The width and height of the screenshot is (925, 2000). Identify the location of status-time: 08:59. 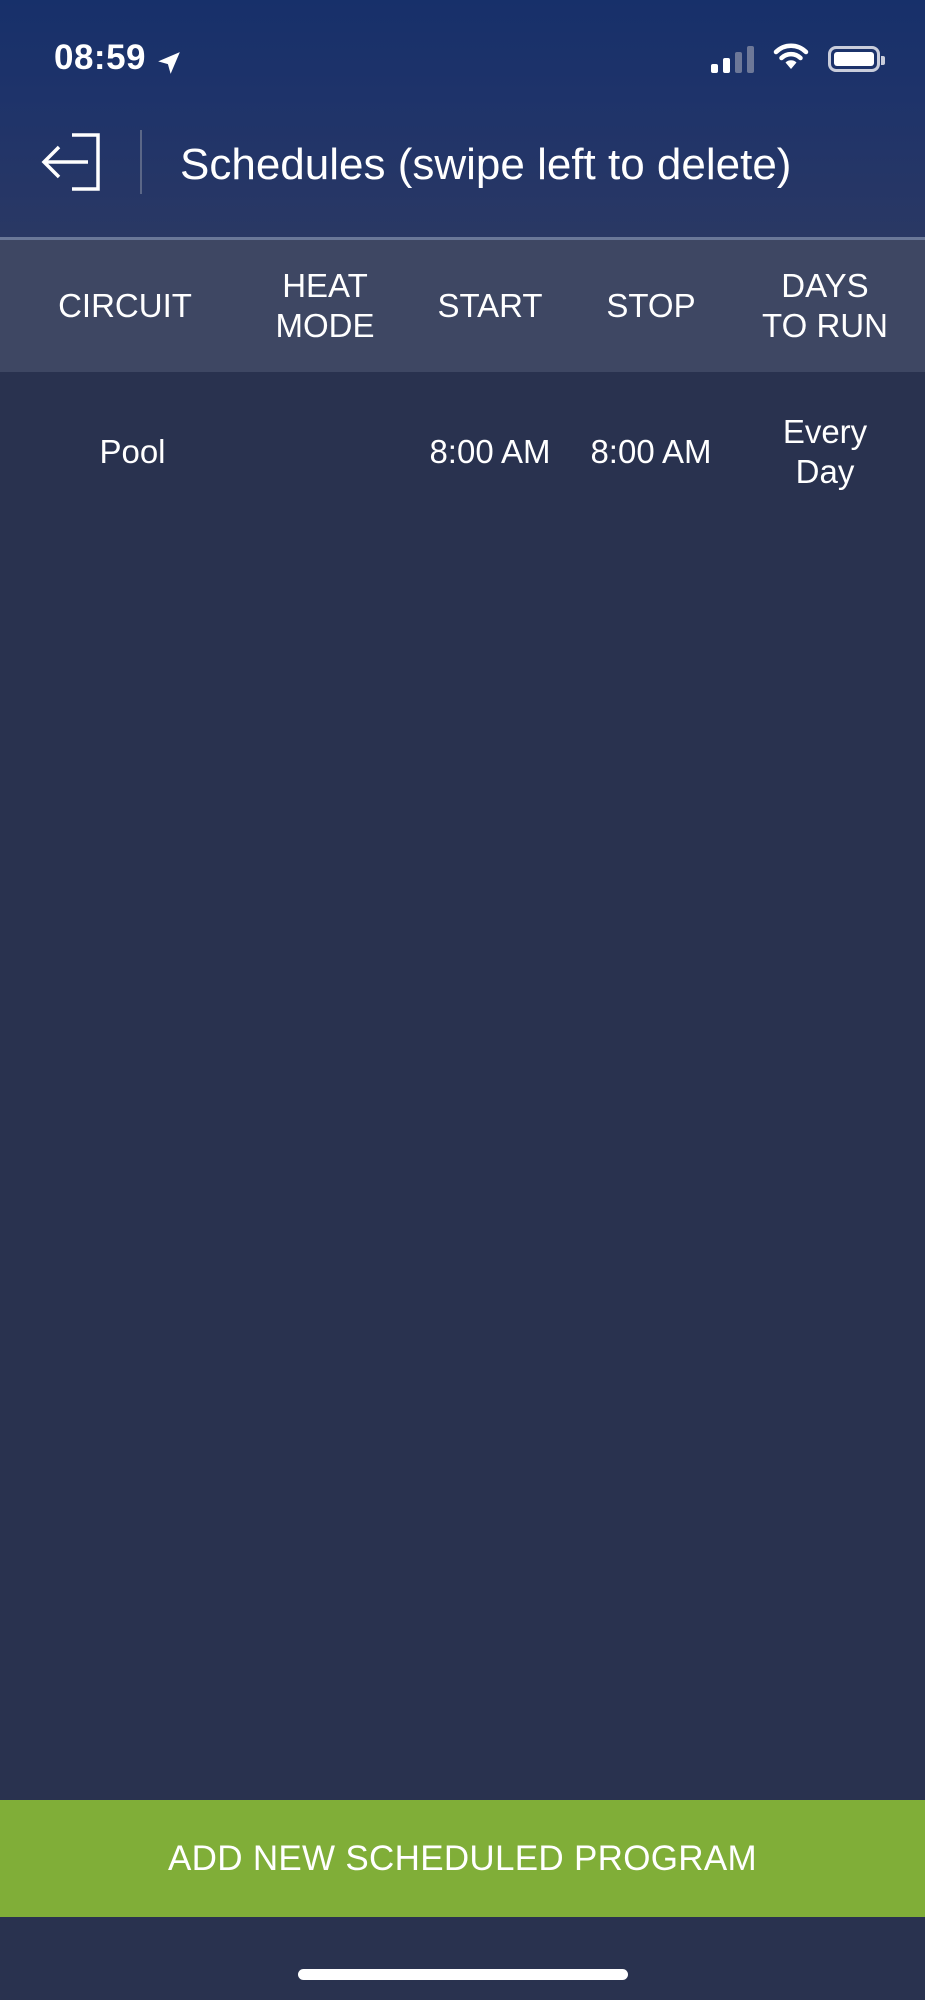
(118, 58).